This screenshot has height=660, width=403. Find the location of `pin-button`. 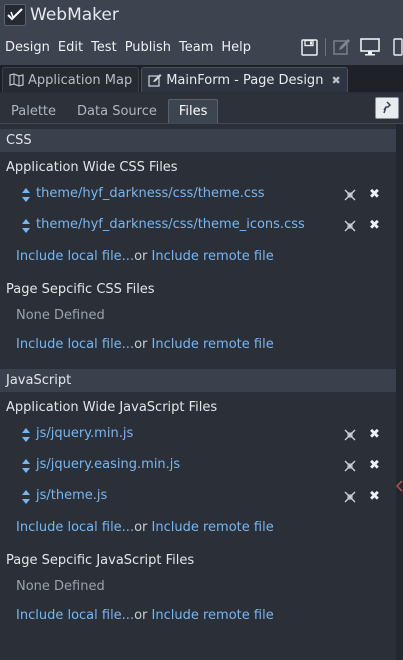

pin-button is located at coordinates (387, 108).